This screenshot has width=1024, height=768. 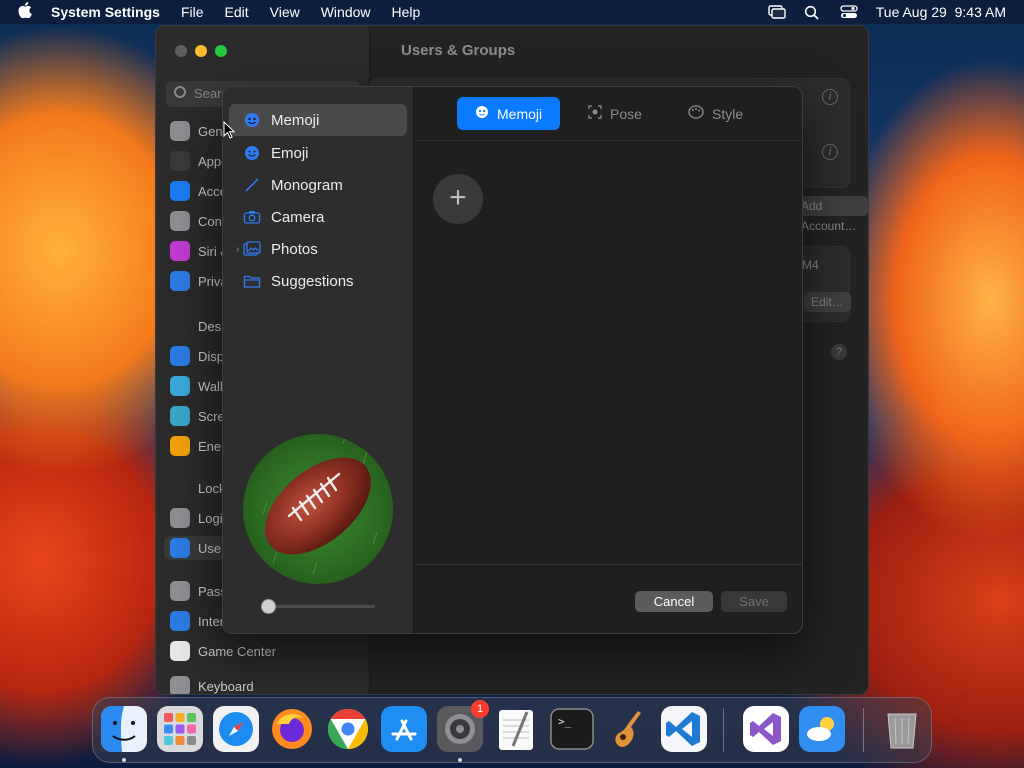 What do you see at coordinates (520, 113) in the screenshot?
I see `tab-memoji-label: Memoji` at bounding box center [520, 113].